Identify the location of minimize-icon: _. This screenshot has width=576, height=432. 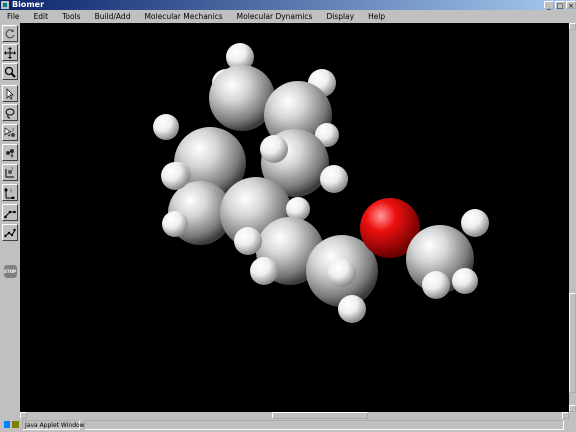
(549, 6).